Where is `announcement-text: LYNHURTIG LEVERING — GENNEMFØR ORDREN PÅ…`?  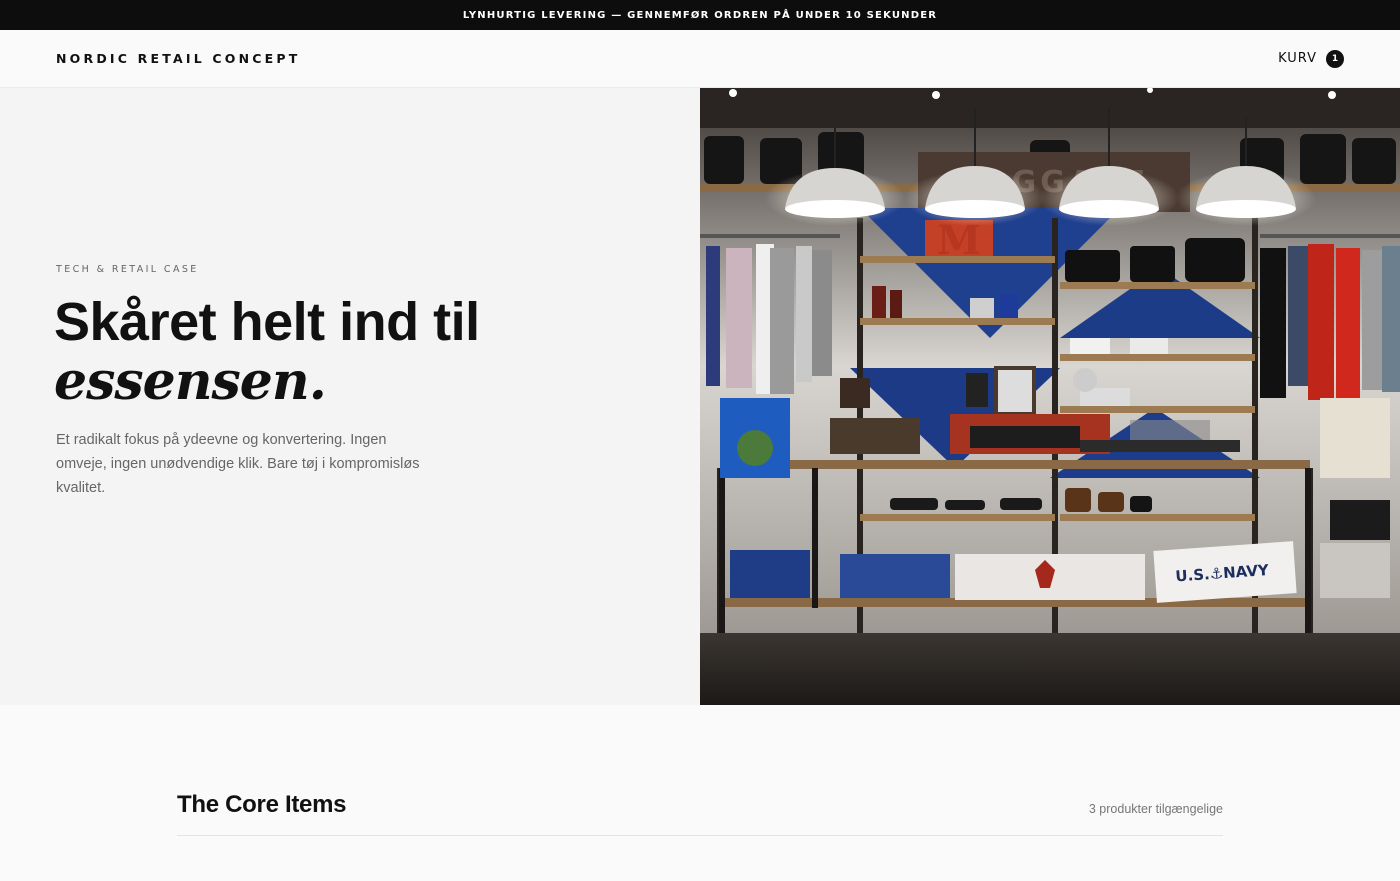 announcement-text: LYNHURTIG LEVERING — GENNEMFØR ORDREN PÅ… is located at coordinates (700, 15).